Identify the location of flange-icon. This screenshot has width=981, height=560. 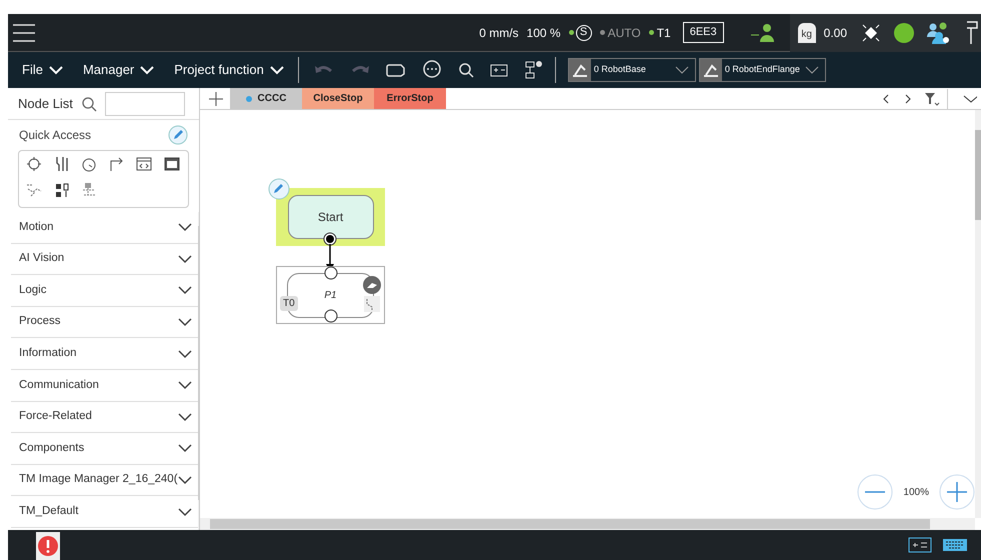
(711, 70).